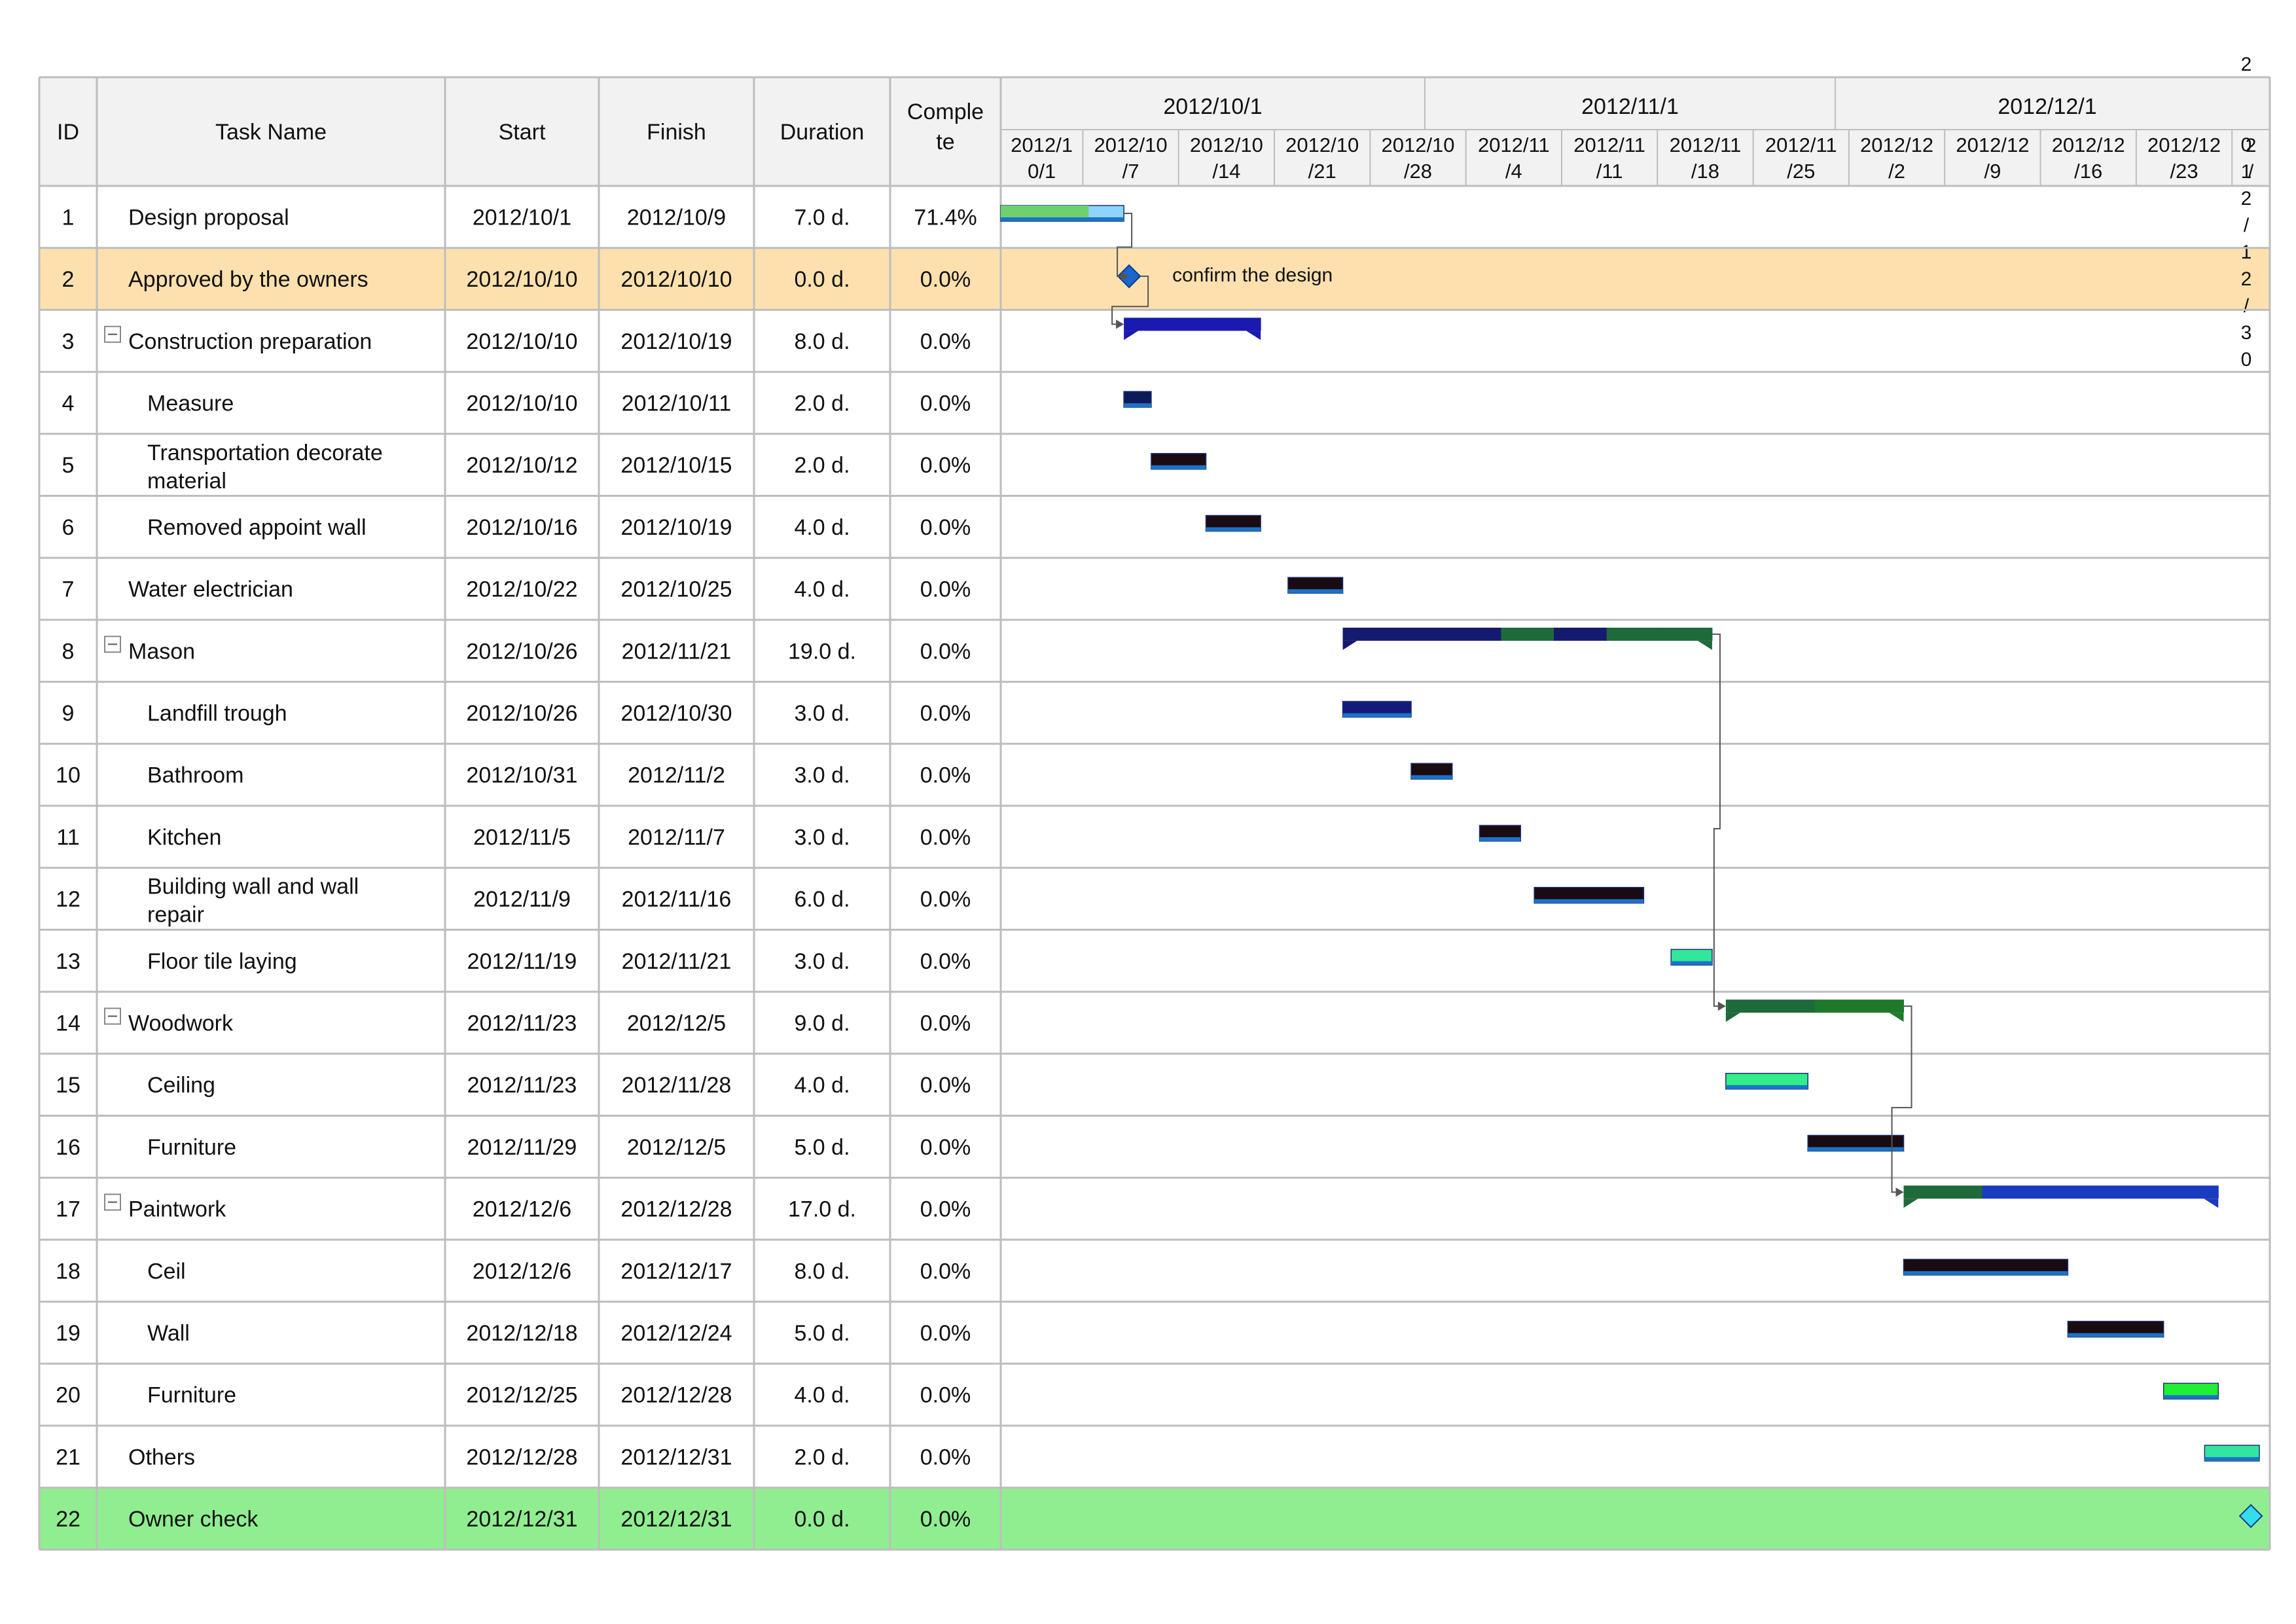  What do you see at coordinates (822, 341) in the screenshot?
I see `cell-duration: 8.0 d.` at bounding box center [822, 341].